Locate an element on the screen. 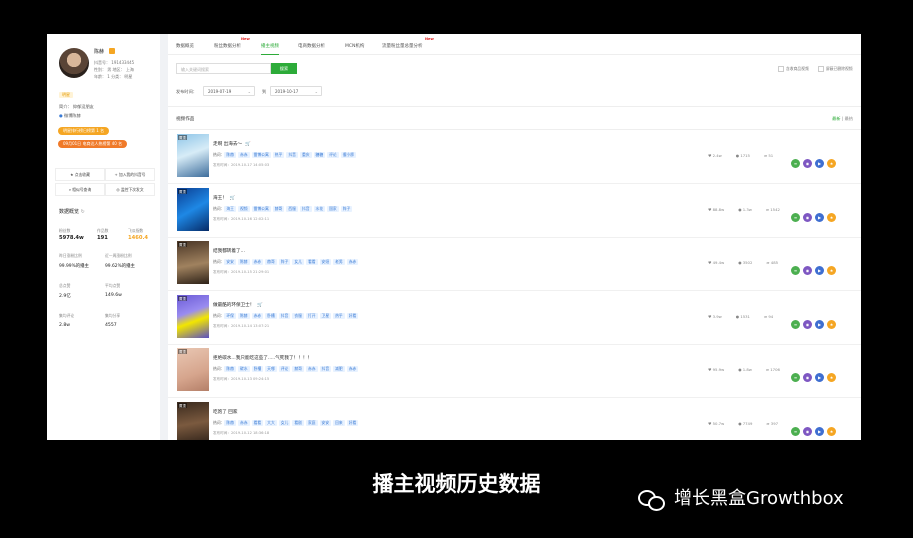  similar-search-button: ⌕ 相似号查询 is located at coordinates (80, 189).